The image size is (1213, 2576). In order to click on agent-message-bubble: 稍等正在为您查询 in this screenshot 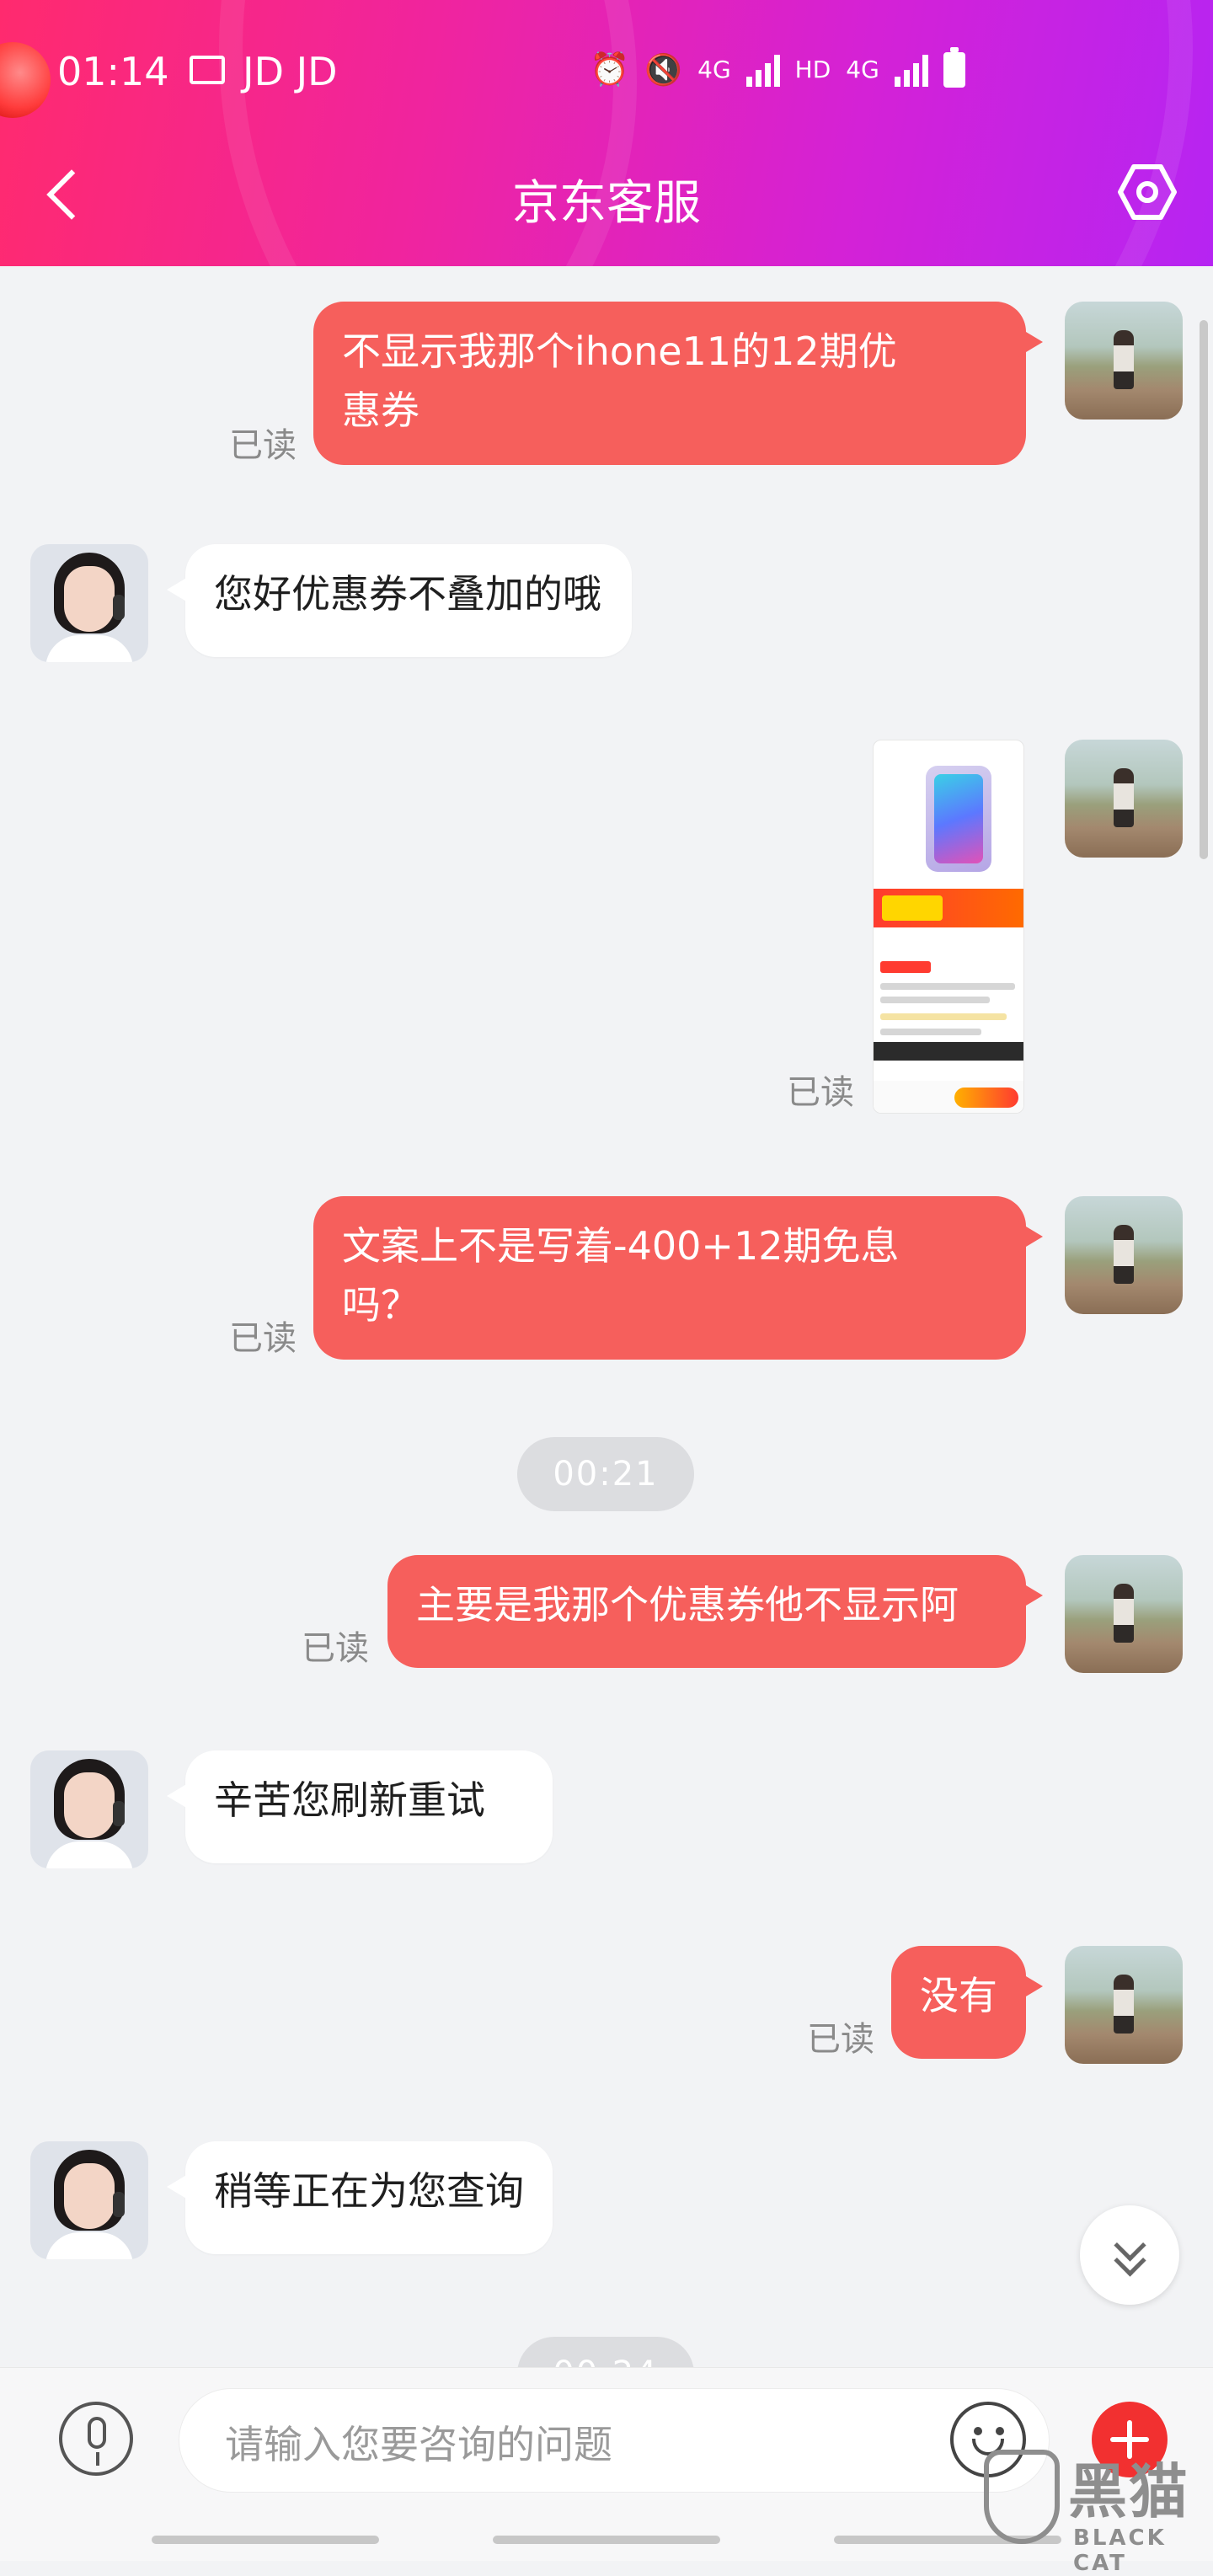, I will do `click(360, 2197)`.